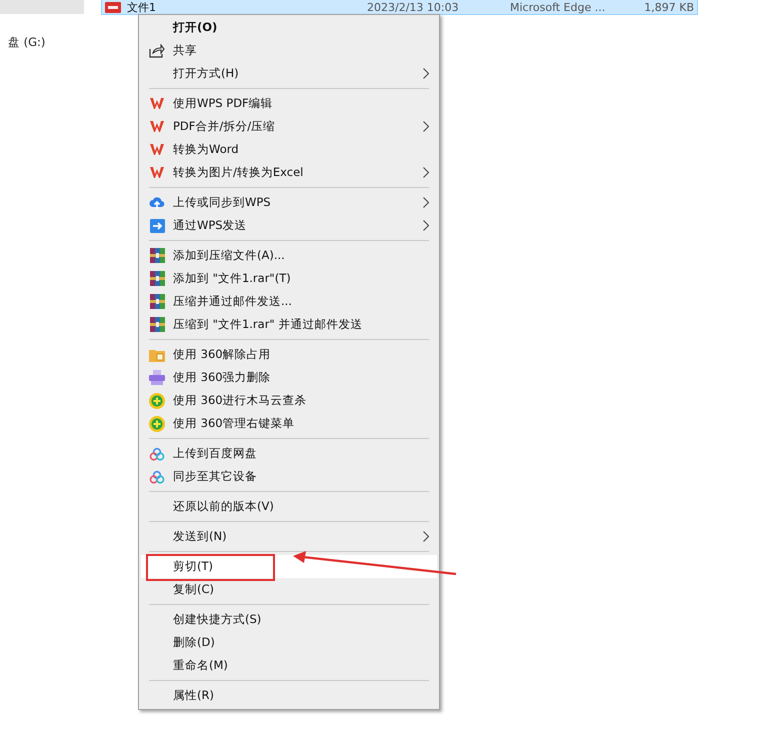 This screenshot has height=755, width=782. Describe the element at coordinates (289, 536) in the screenshot. I see `menu-item: 发送到(N)` at that location.